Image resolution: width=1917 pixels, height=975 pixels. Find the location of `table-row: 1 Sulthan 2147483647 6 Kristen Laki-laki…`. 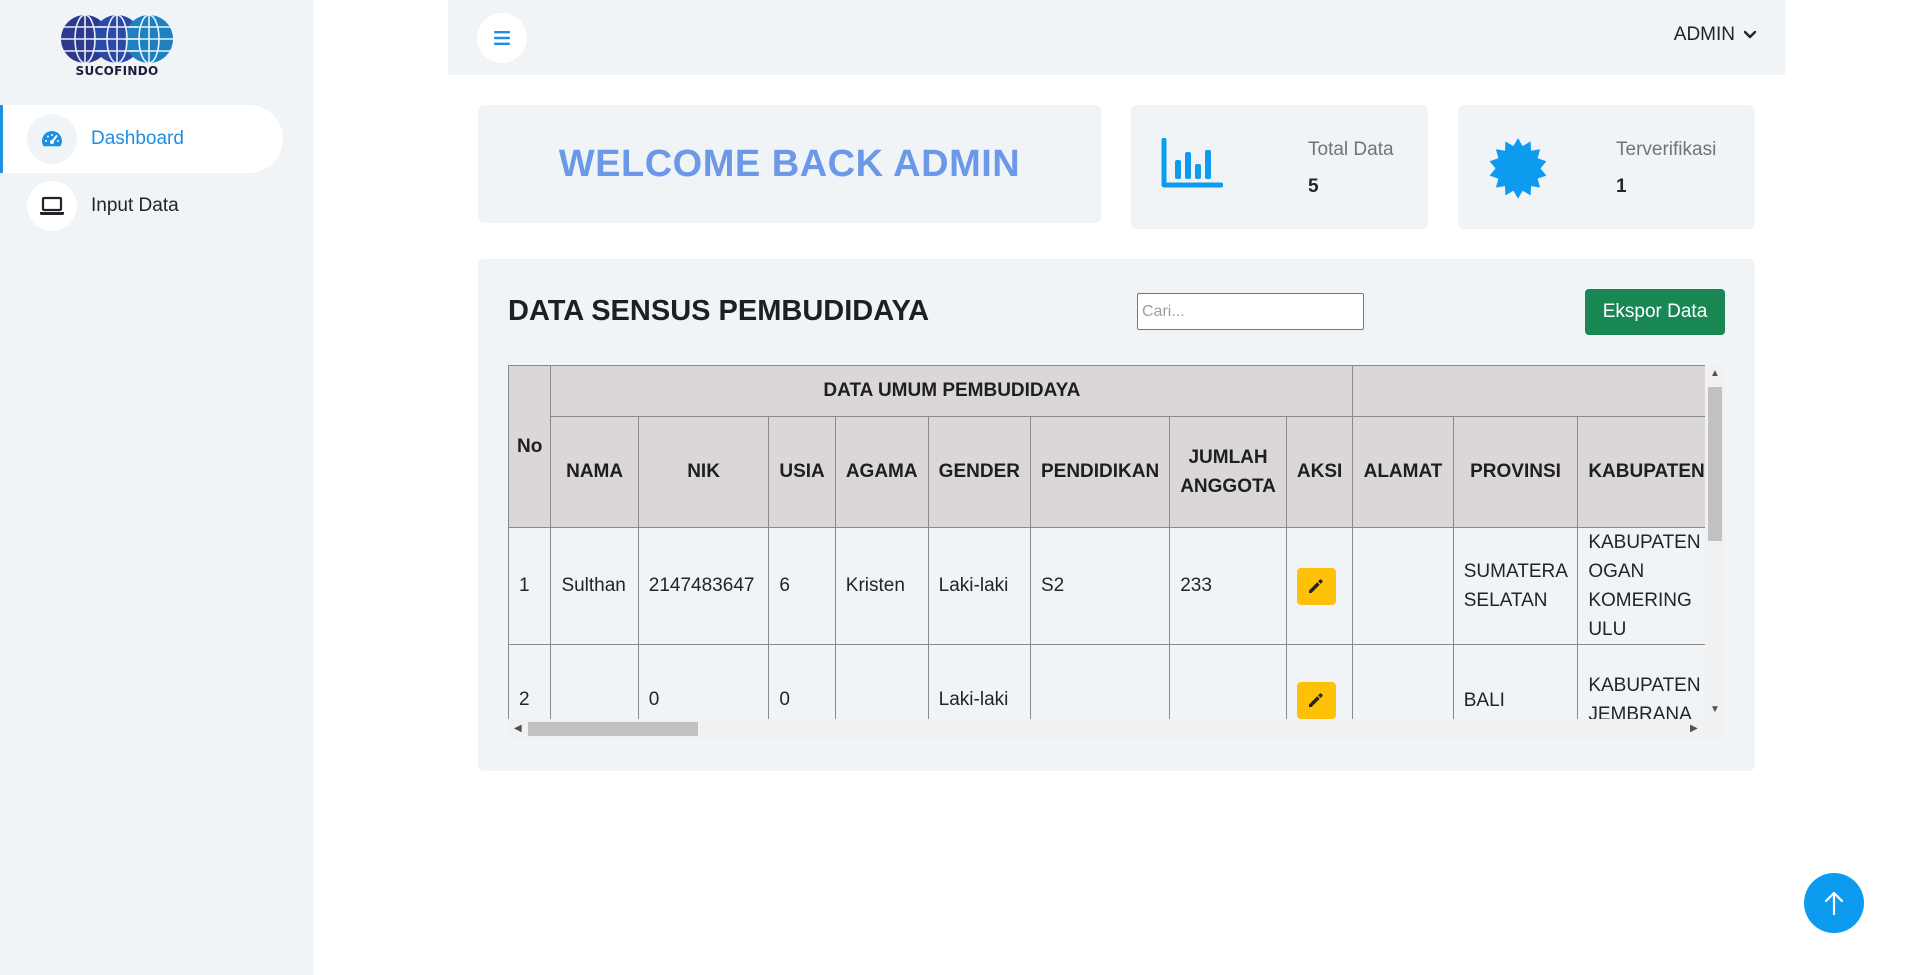

table-row: 1 Sulthan 2147483647 6 Kristen Laki-laki… is located at coordinates (1116, 586).